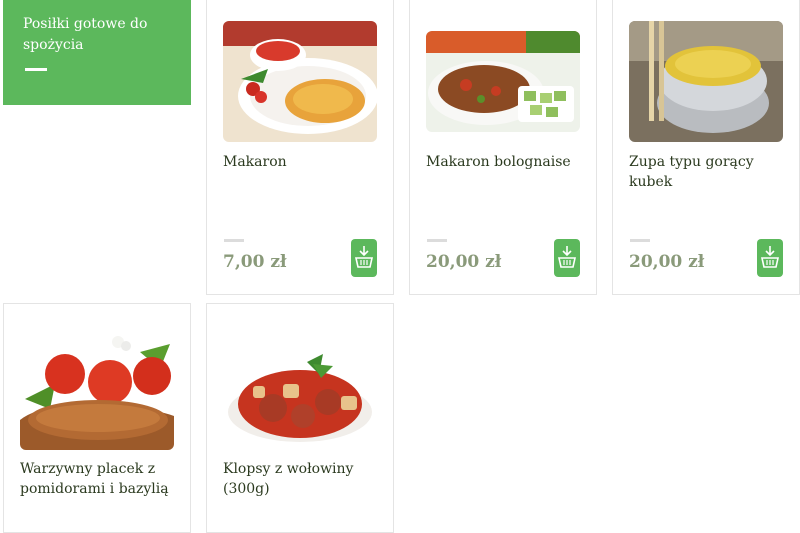  Describe the element at coordinates (503, 162) in the screenshot. I see `product-name: Makaron bolognaise` at that location.